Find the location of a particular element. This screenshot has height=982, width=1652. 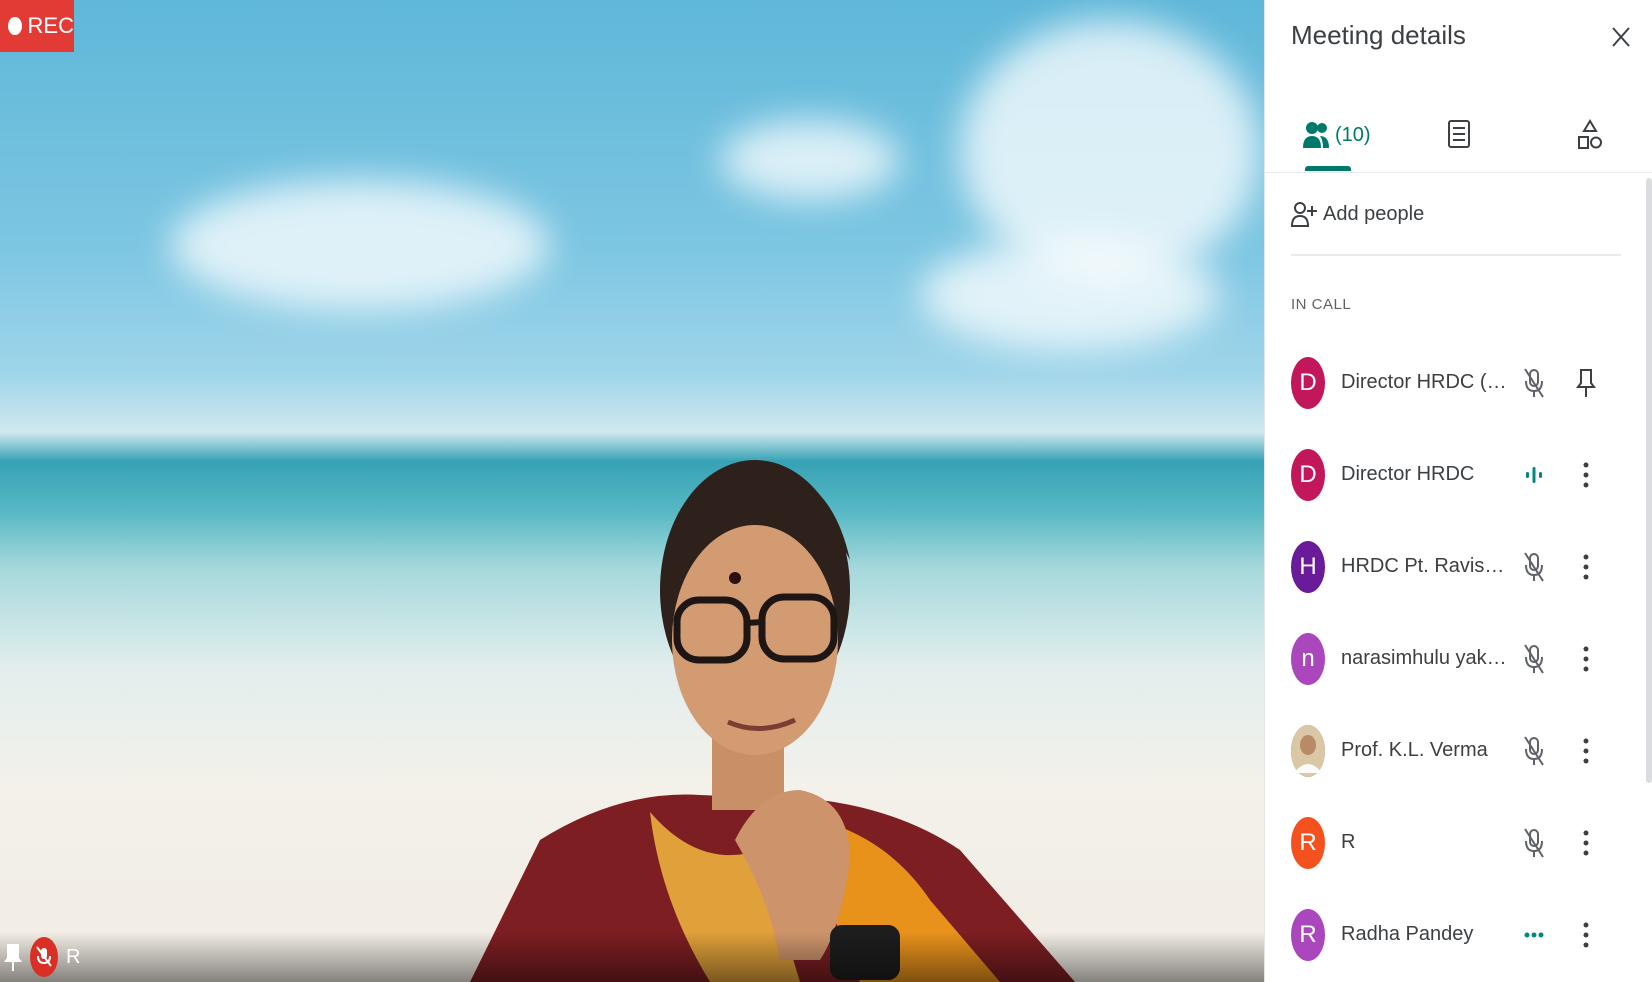

tab-people: (10) is located at coordinates (1337, 135).